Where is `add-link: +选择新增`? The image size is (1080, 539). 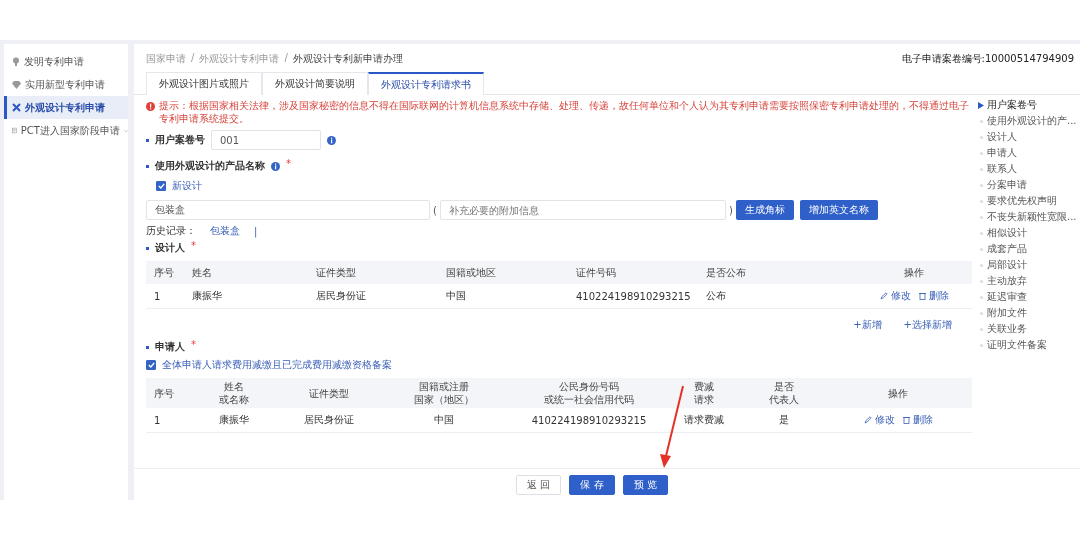 add-link: +选择新增 is located at coordinates (927, 325).